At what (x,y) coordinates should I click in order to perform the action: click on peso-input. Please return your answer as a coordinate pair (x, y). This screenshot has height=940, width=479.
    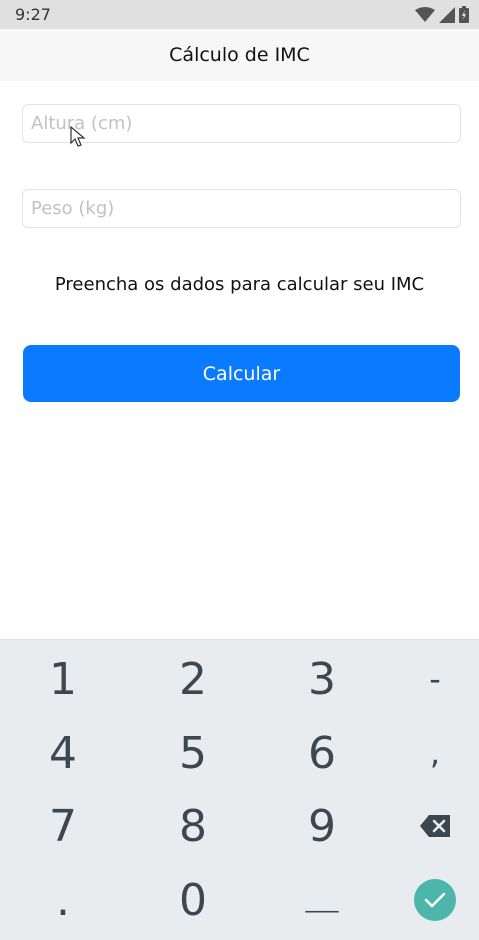
    Looking at the image, I should click on (241, 208).